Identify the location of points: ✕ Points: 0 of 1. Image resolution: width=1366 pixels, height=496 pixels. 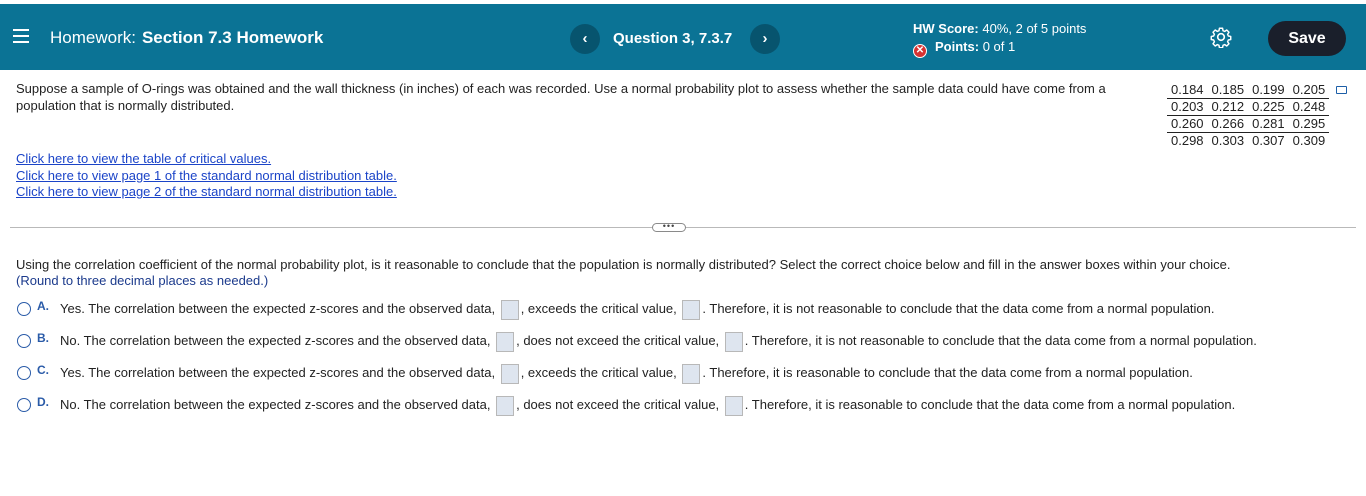
(999, 48).